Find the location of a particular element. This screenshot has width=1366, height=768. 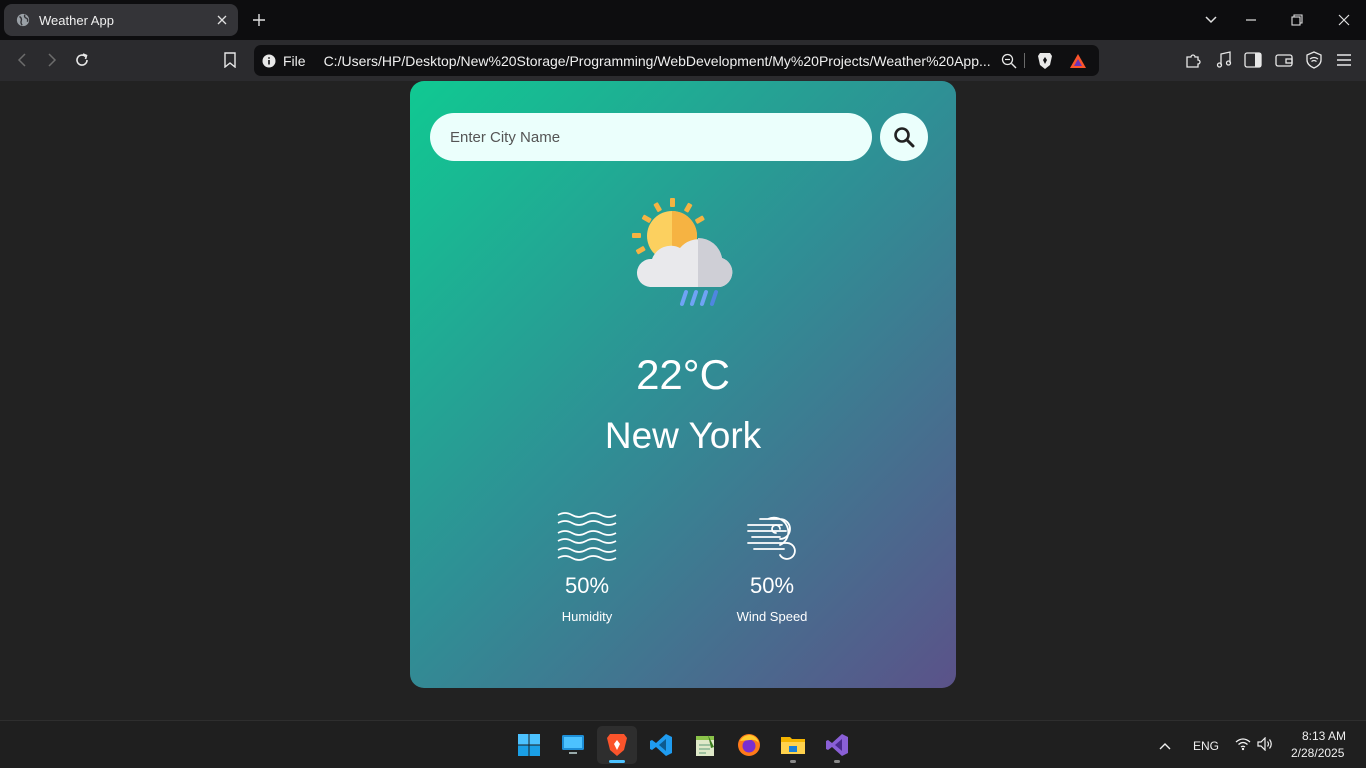

wallet-icon is located at coordinates (1284, 60).